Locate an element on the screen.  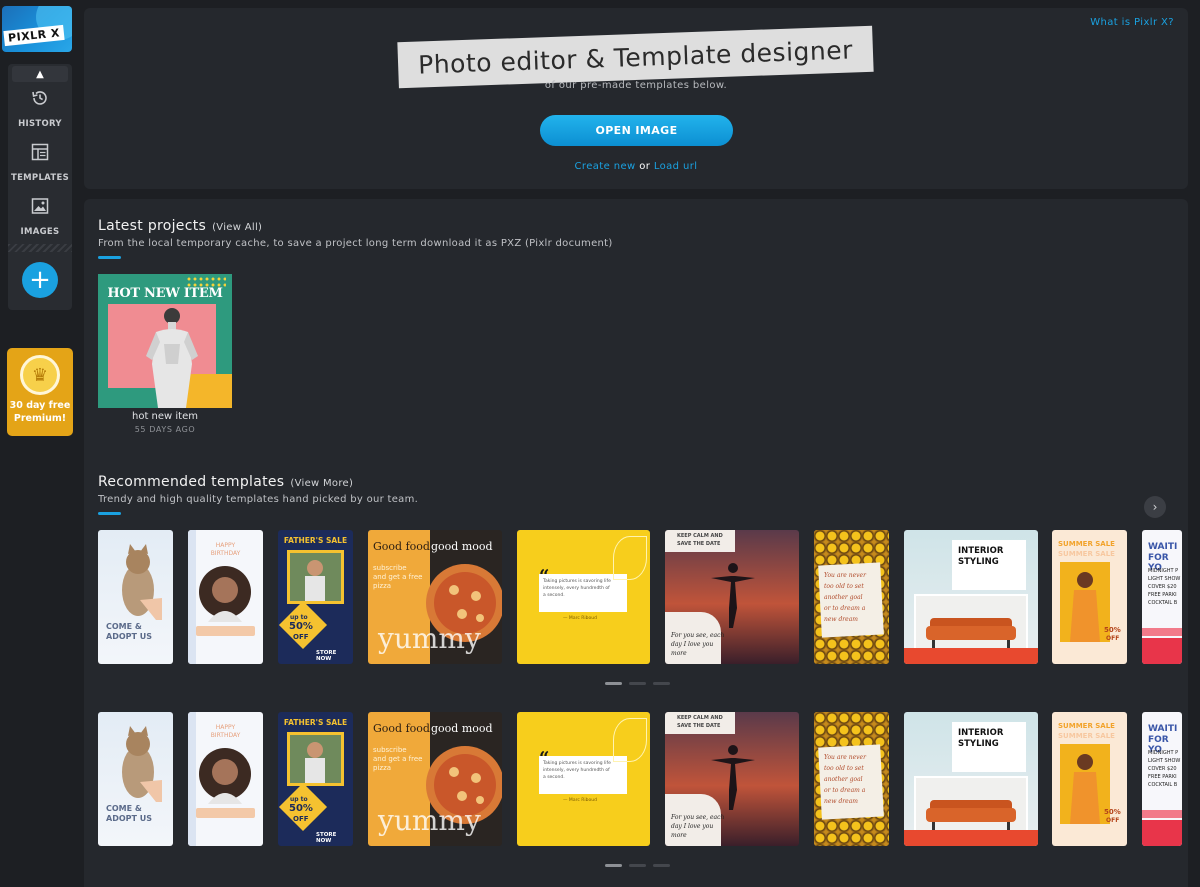
premium-trial-button: ♛ 30 day free Premium! is located at coordinates (40, 392).